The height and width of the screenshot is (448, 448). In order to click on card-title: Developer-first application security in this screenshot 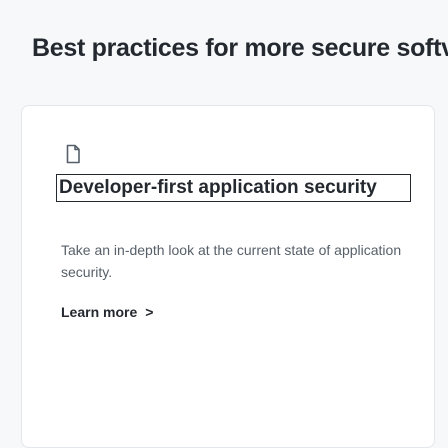, I will do `click(233, 188)`.